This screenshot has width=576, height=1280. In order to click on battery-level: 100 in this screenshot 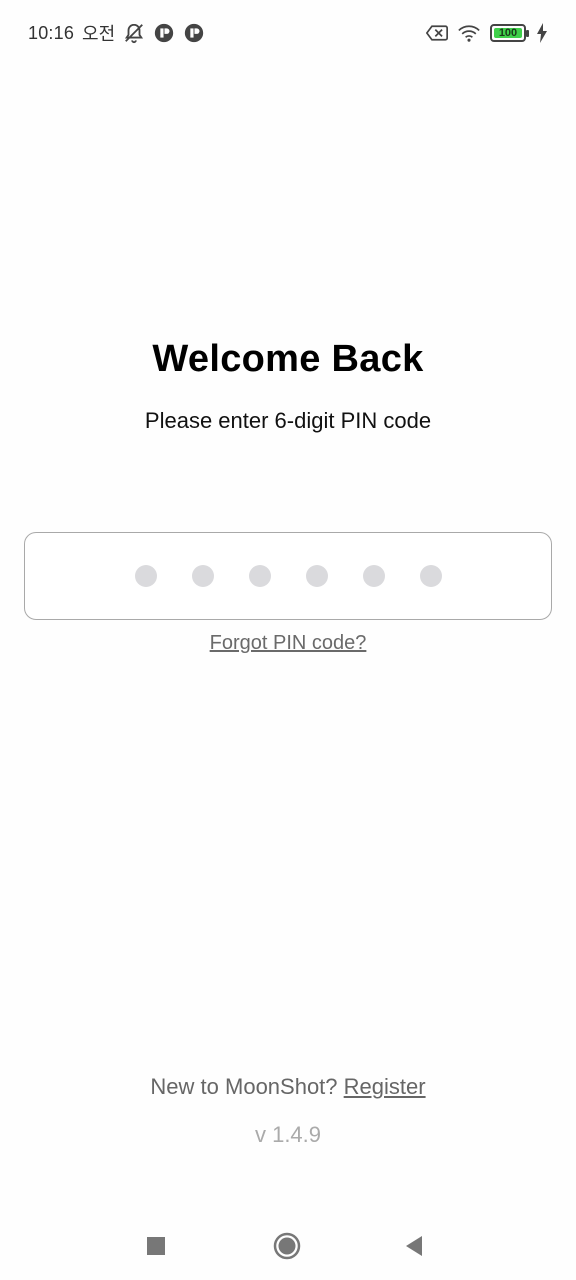, I will do `click(508, 33)`.